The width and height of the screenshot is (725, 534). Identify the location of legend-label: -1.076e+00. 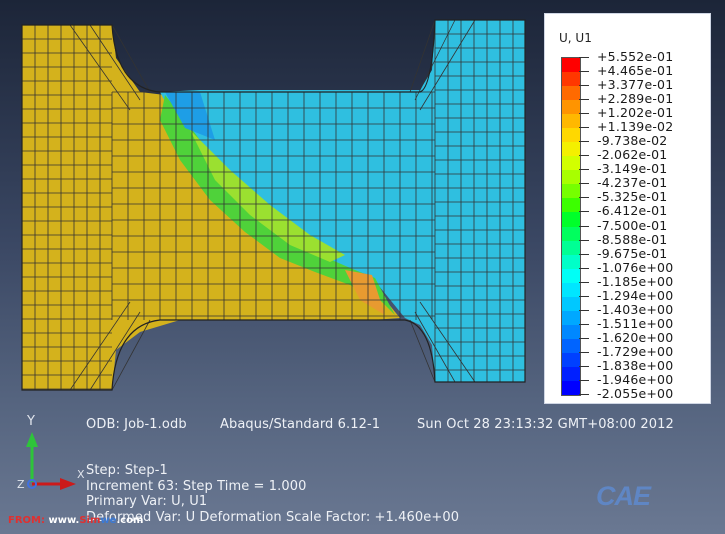
(635, 267).